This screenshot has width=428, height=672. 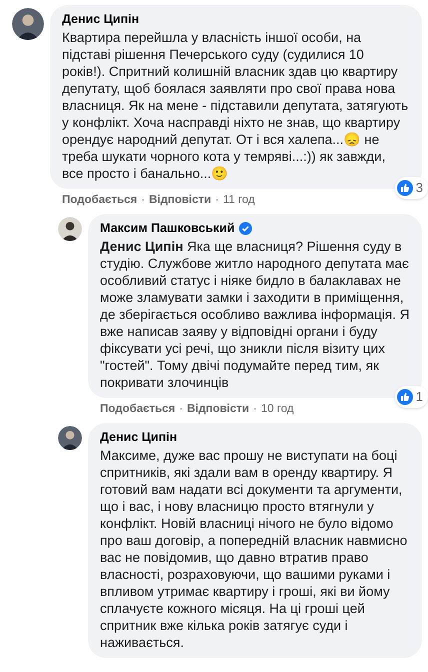 I want to click on comment-time: 10 год, so click(x=277, y=409).